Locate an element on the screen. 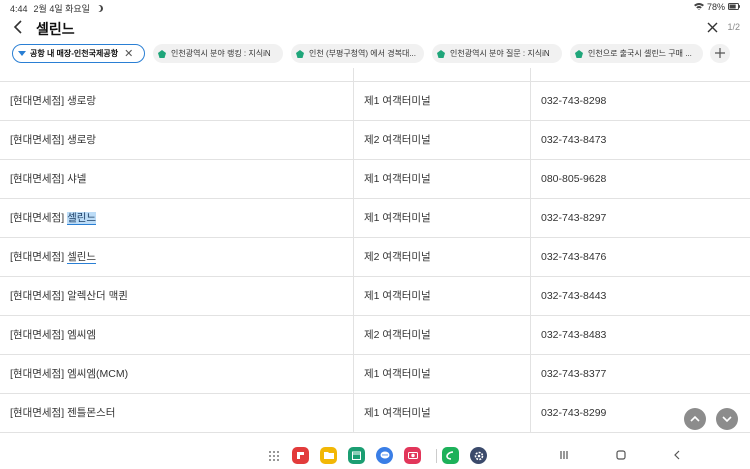 The width and height of the screenshot is (750, 469). table-row: [현대면세점] 알렉산더 맥퀸 제1 여객터미널 032-743-8443 is located at coordinates (375, 296).